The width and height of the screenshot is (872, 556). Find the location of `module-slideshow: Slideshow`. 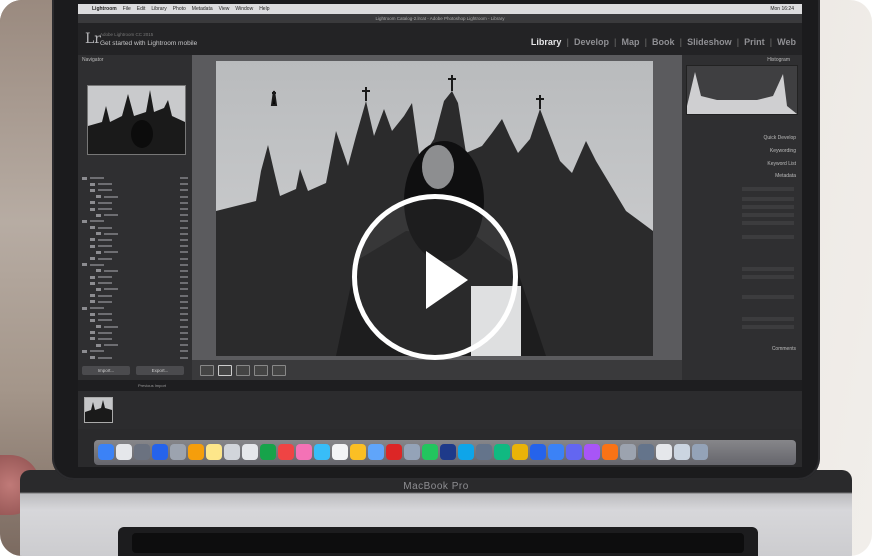

module-slideshow: Slideshow is located at coordinates (709, 42).